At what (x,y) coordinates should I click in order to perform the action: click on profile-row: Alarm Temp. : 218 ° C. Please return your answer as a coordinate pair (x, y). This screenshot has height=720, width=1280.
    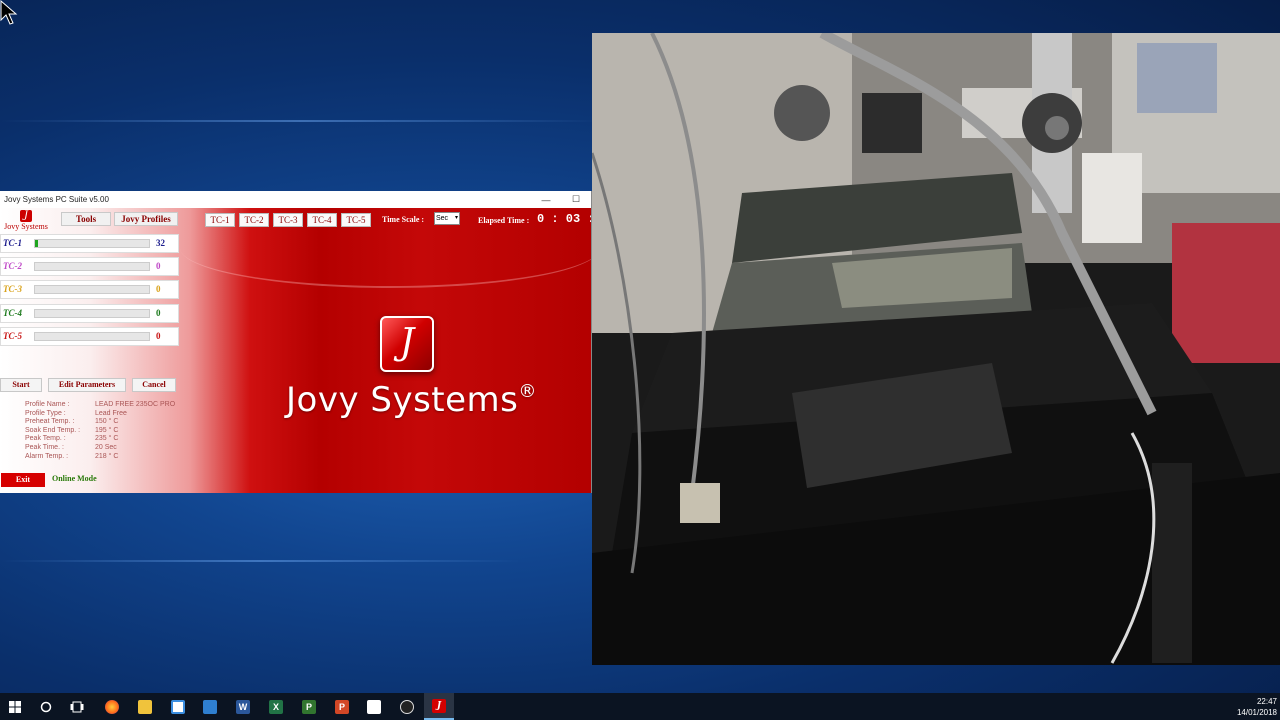
    Looking at the image, I should click on (100, 457).